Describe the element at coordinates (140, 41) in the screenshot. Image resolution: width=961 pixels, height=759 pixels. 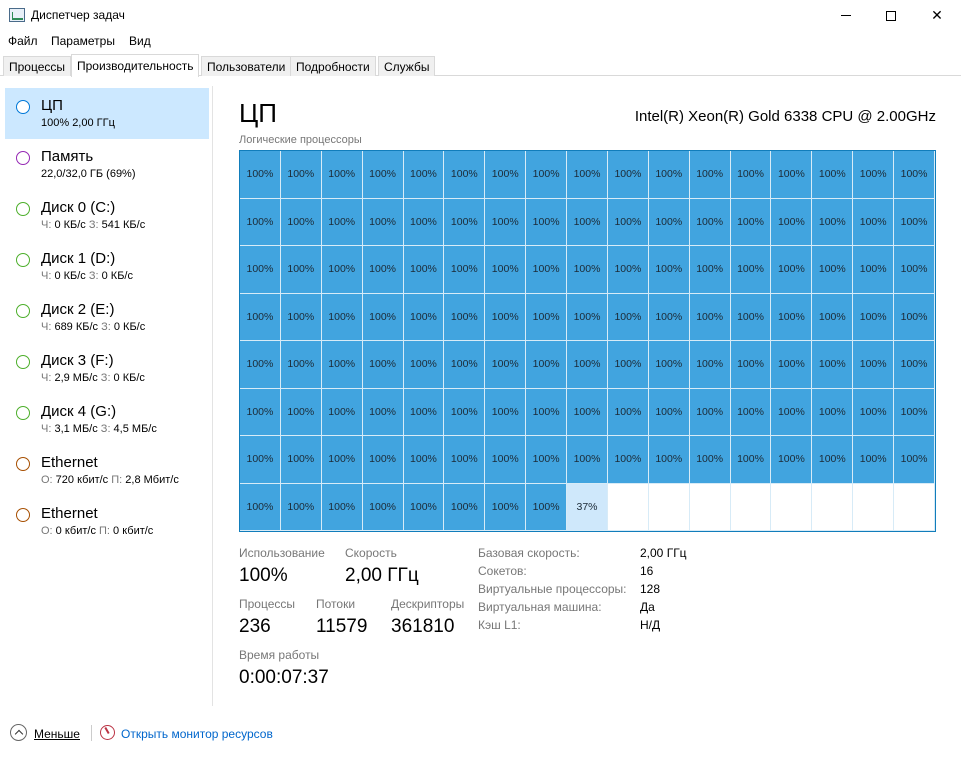
I see `menu-view: Вид` at that location.